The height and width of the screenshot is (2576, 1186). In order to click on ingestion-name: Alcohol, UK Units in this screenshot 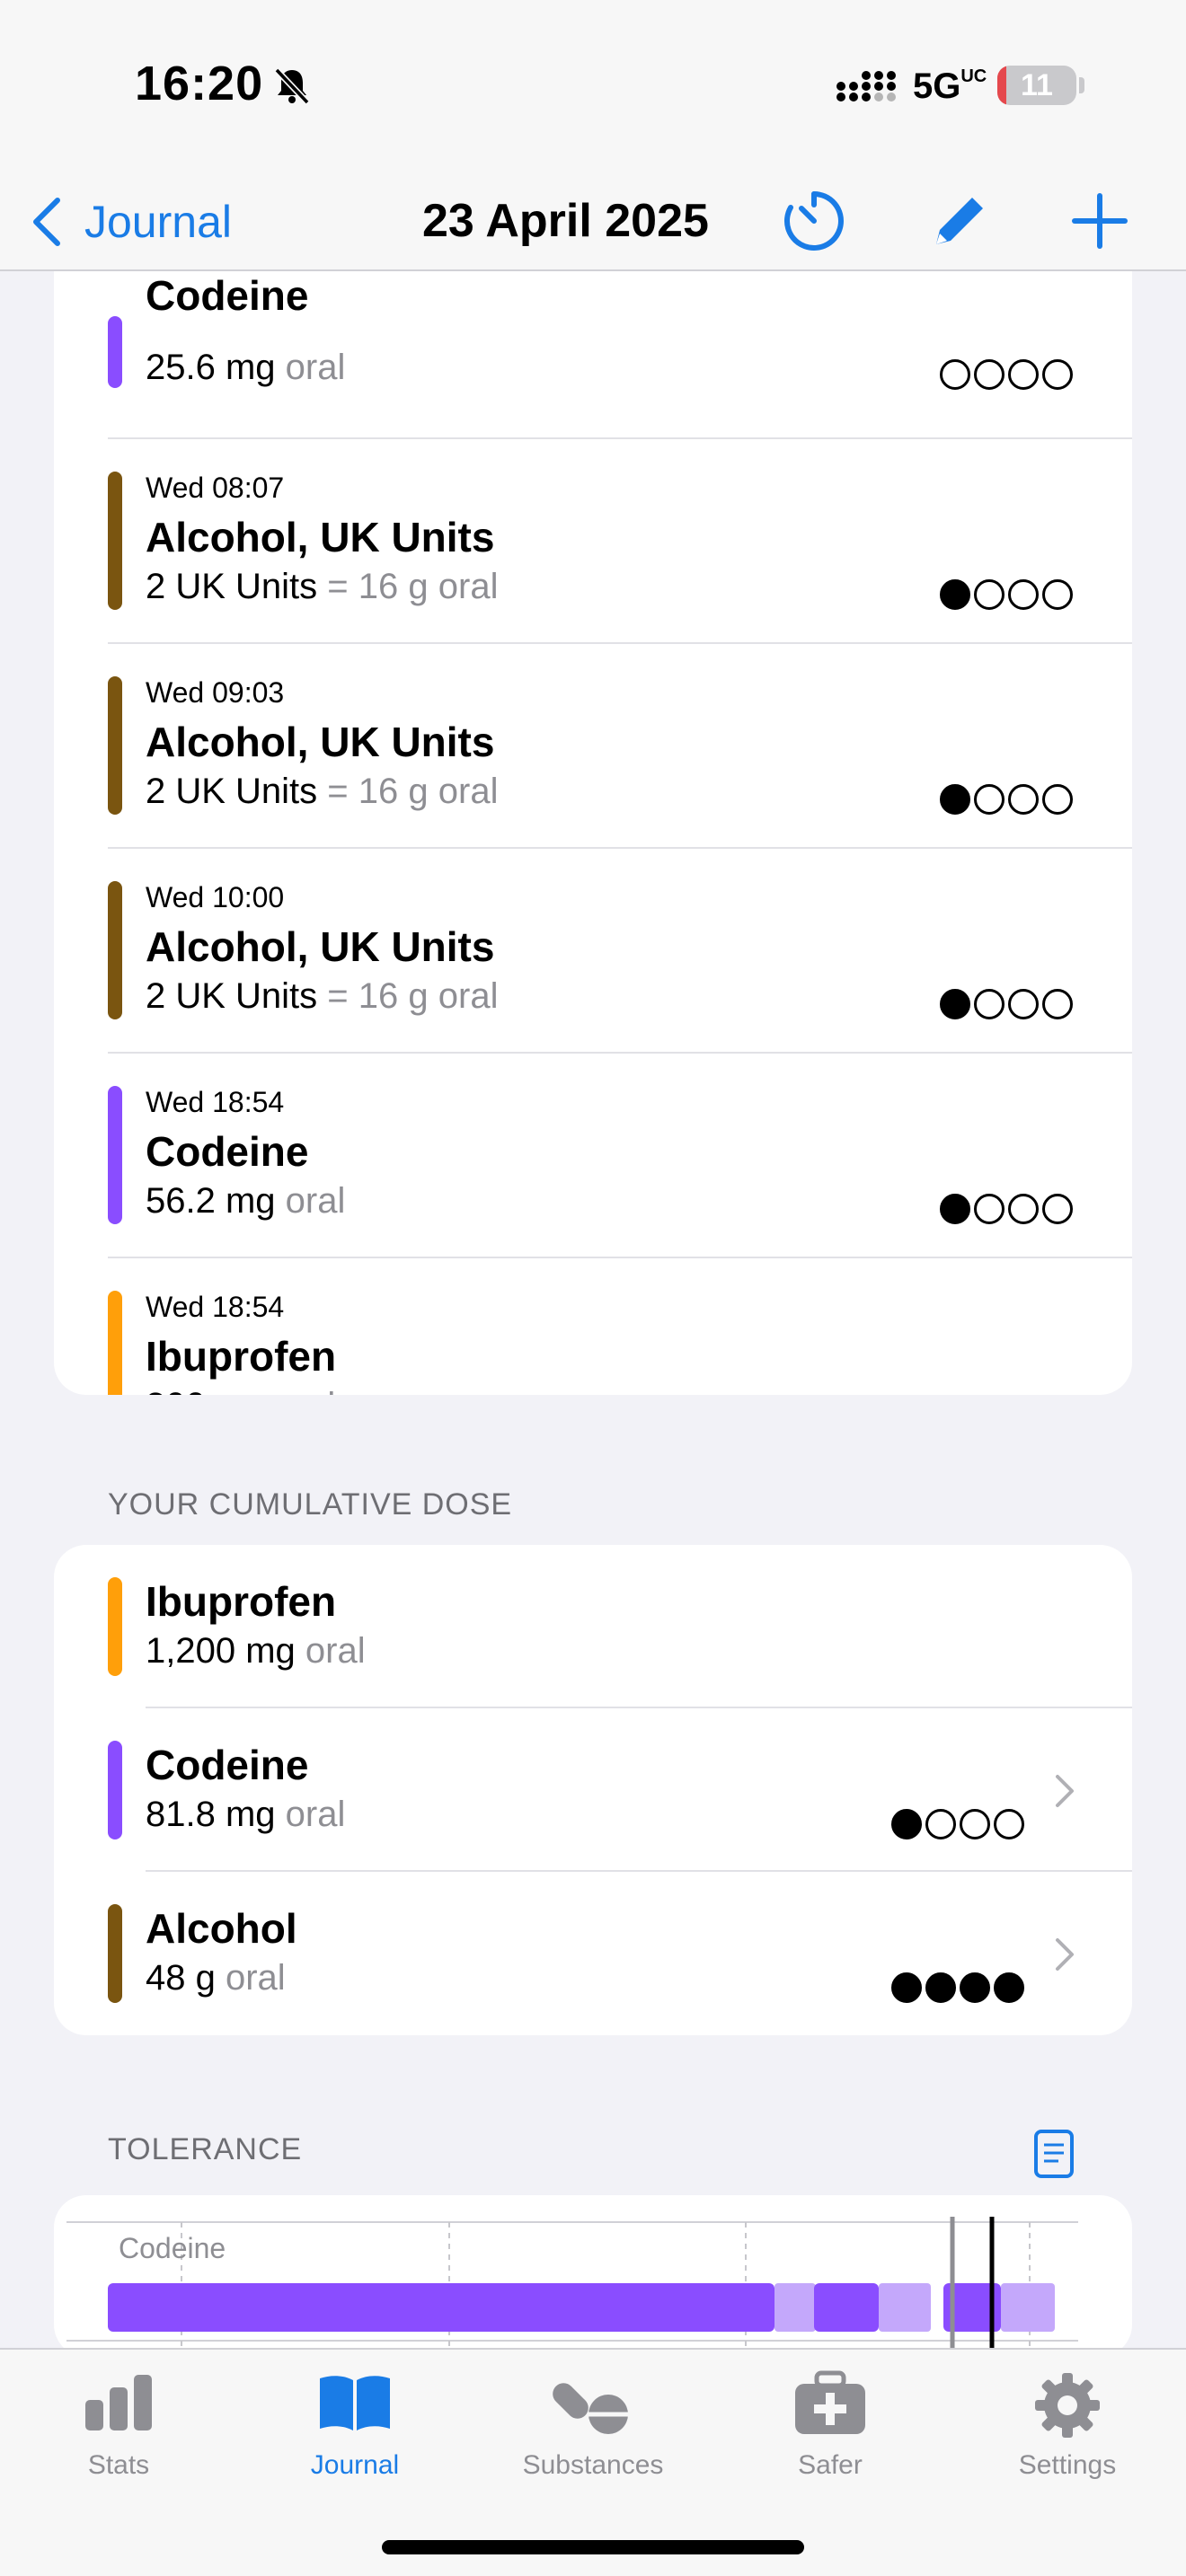, I will do `click(320, 946)`.